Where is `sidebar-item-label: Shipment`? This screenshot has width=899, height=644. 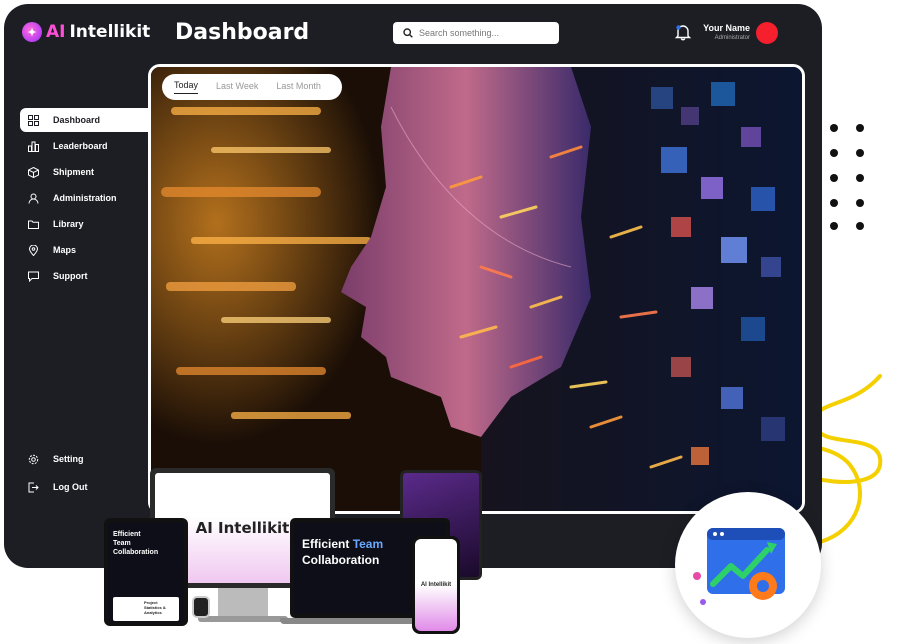
sidebar-item-label: Shipment is located at coordinates (74, 172).